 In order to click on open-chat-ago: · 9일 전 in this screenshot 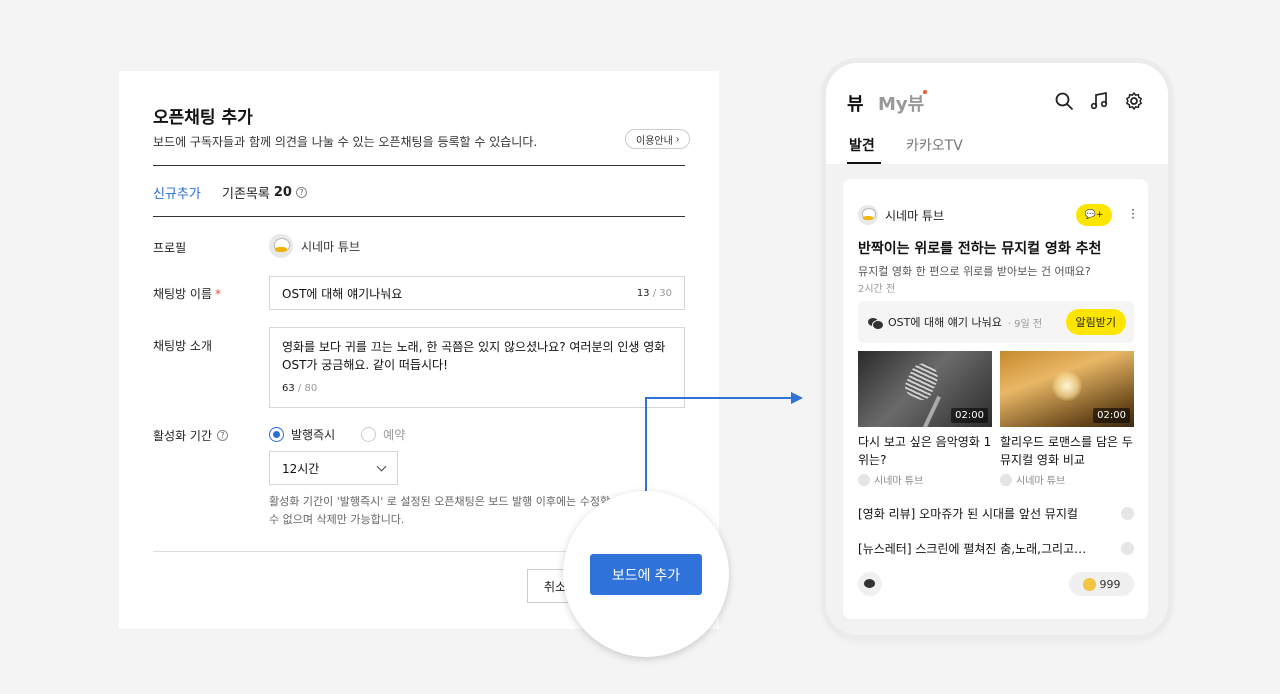, I will do `click(1025, 324)`.